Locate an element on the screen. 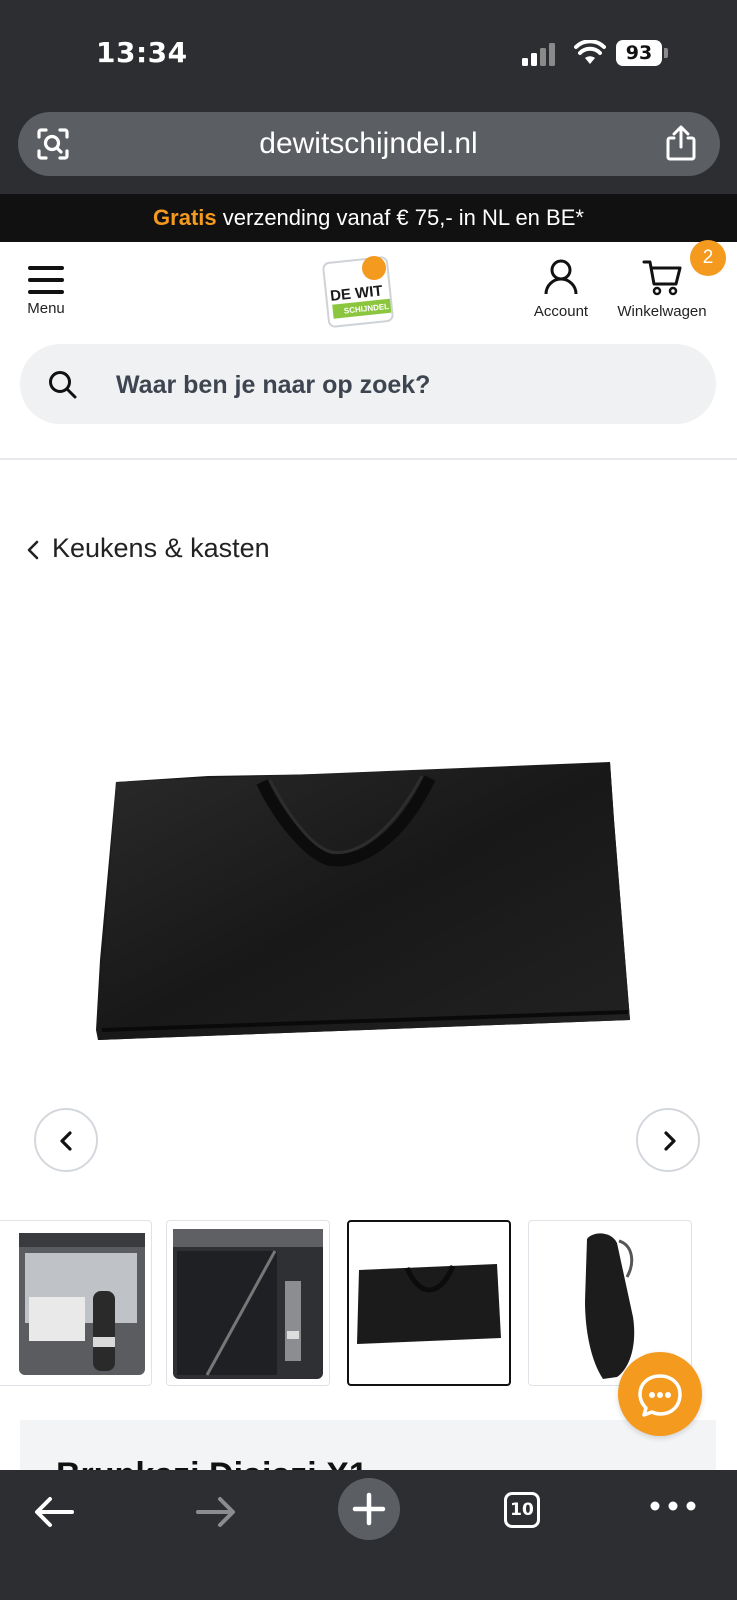 The image size is (737, 1600). new-tab-button is located at coordinates (369, 1509).